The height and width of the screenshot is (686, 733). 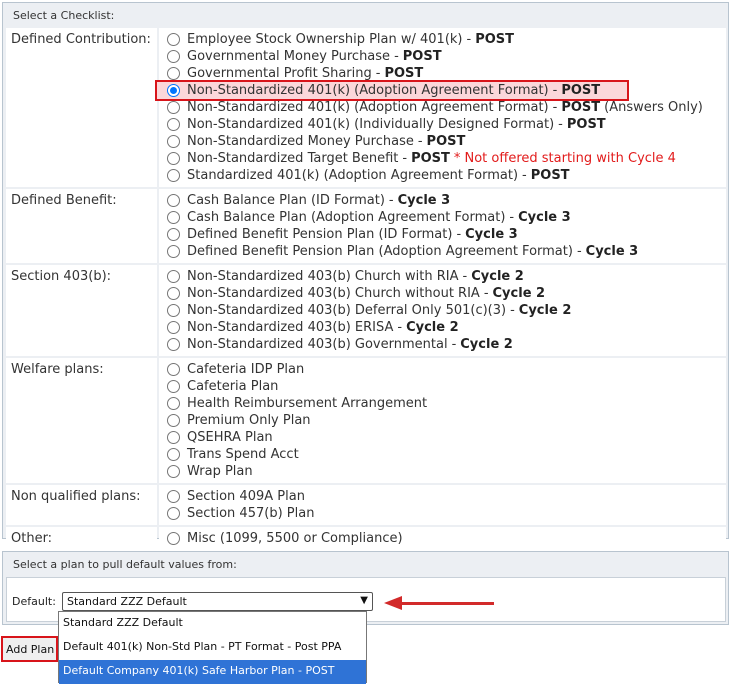 What do you see at coordinates (230, 437) in the screenshot?
I see `option-name: QSEHRA Plan` at bounding box center [230, 437].